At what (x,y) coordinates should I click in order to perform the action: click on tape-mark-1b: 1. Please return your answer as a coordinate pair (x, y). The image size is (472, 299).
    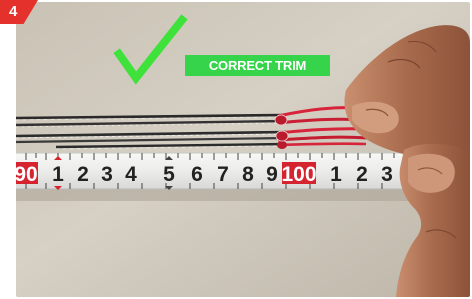
    Looking at the image, I should click on (336, 174).